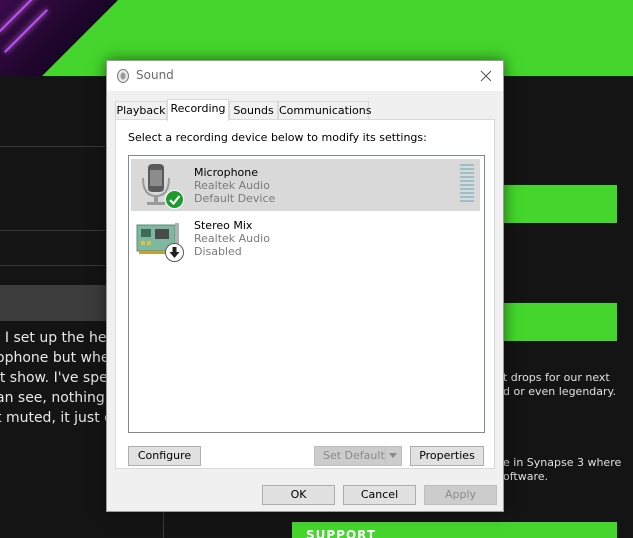 The width and height of the screenshot is (633, 538). What do you see at coordinates (226, 172) in the screenshot?
I see `device-name: Microphone` at bounding box center [226, 172].